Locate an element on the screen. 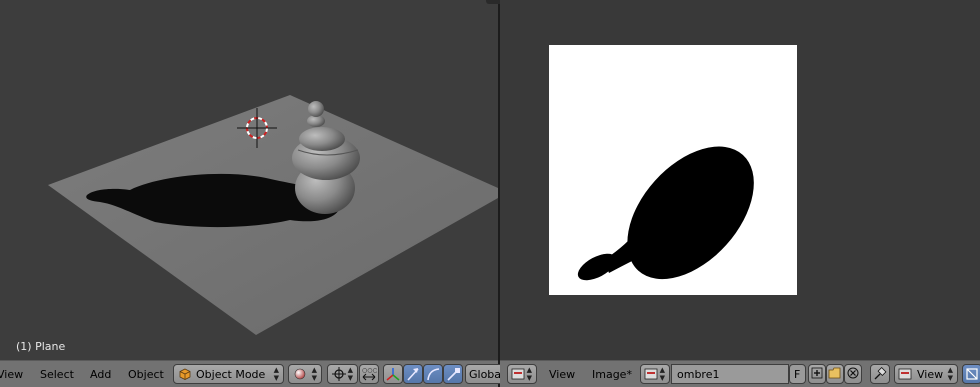  orientation-dropdown: Global is located at coordinates (485, 374).